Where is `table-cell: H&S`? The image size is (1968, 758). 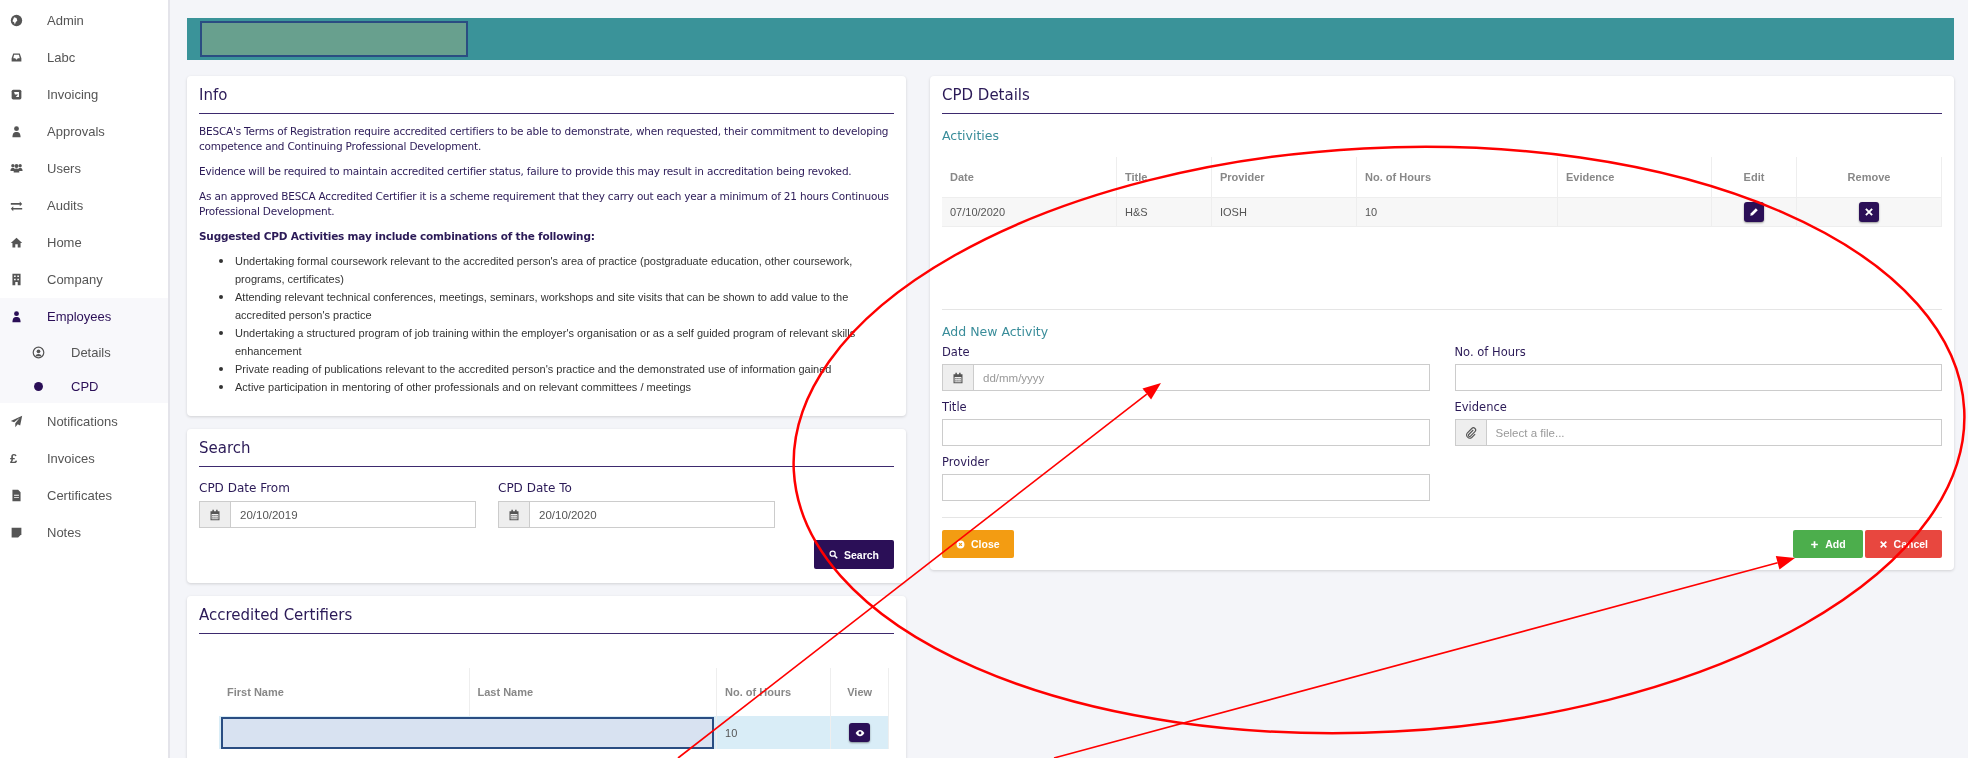 table-cell: H&S is located at coordinates (1164, 212).